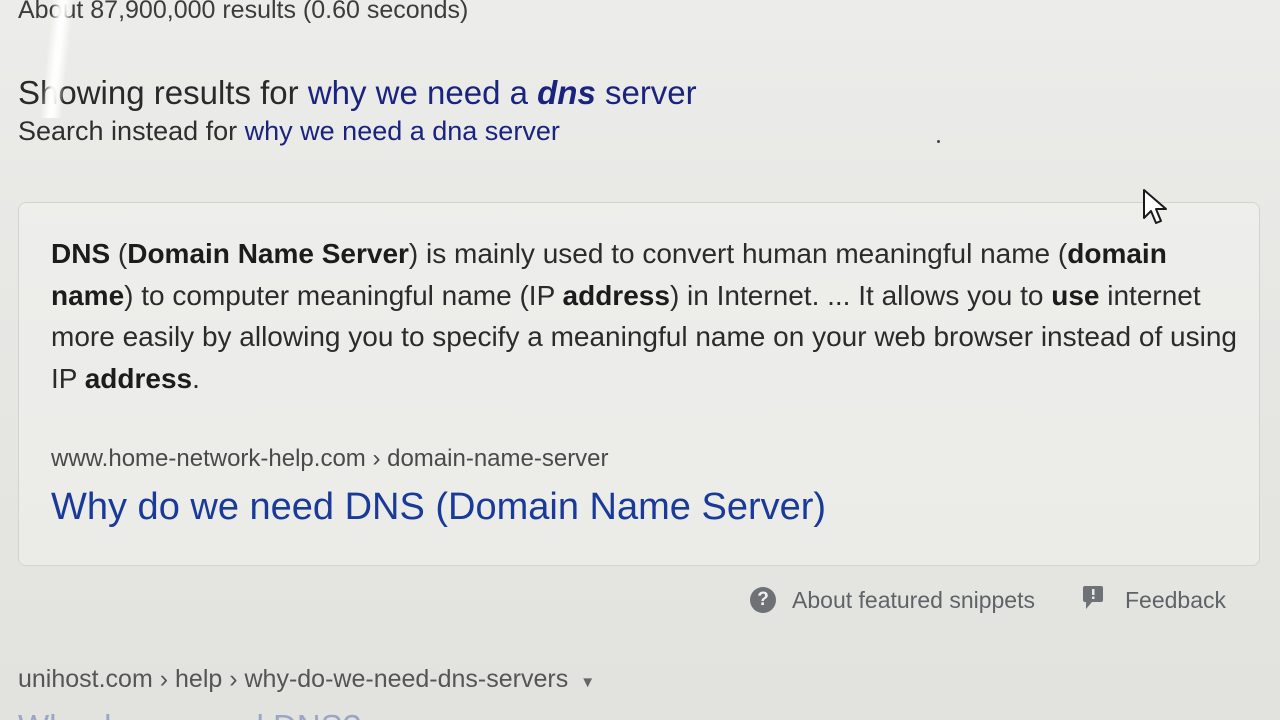  I want to click on snippet-footer: ? About featured snippets Feedback, so click(988, 600).